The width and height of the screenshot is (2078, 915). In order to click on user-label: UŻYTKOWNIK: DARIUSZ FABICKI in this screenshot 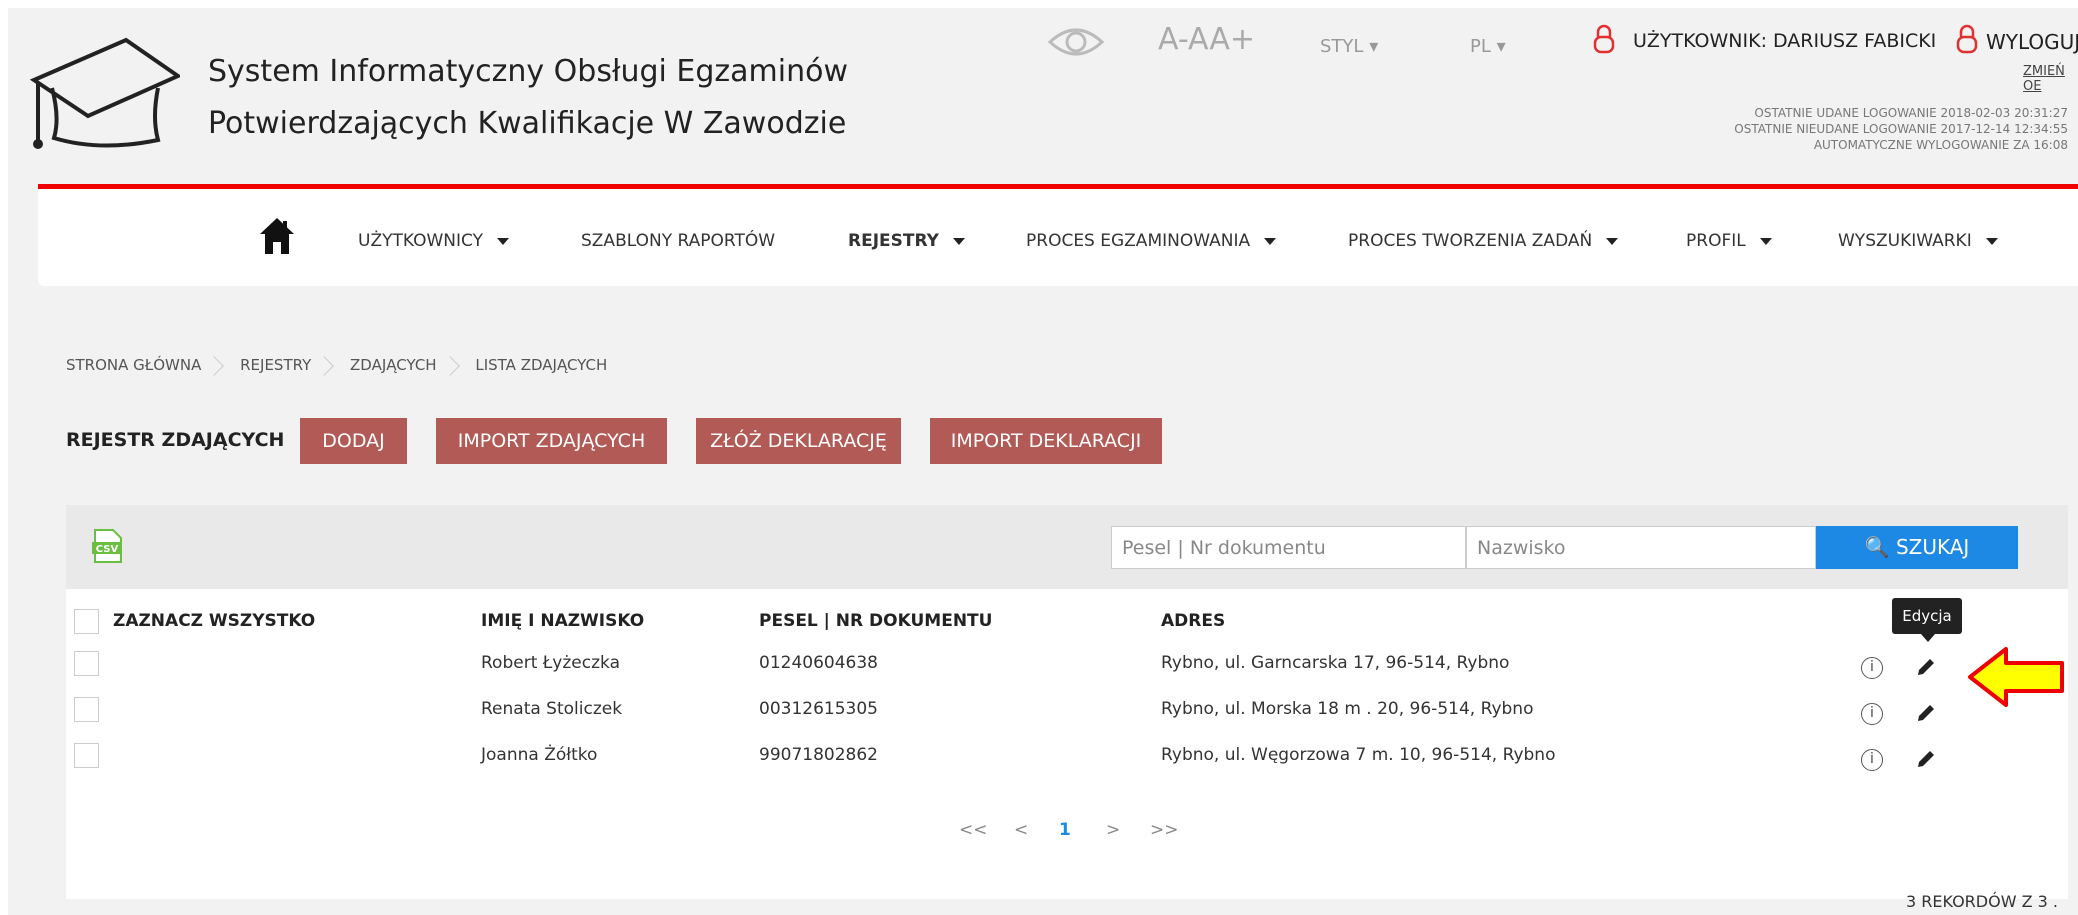, I will do `click(1785, 41)`.